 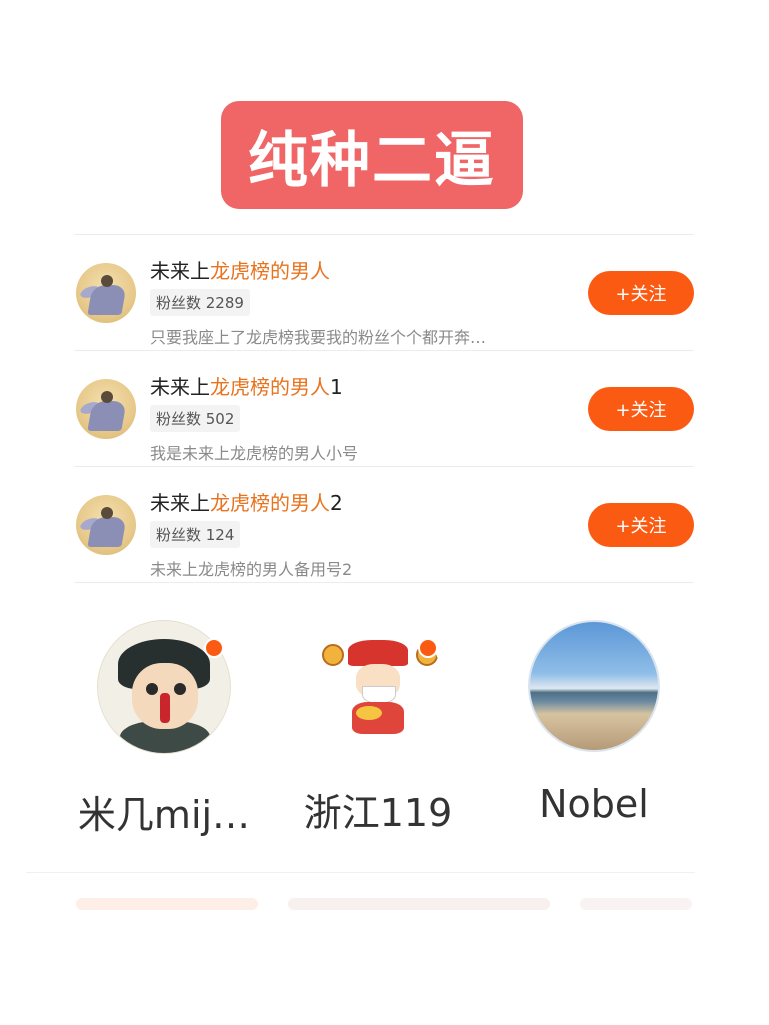 I want to click on title-banner: 纯种二逼, so click(x=372, y=155).